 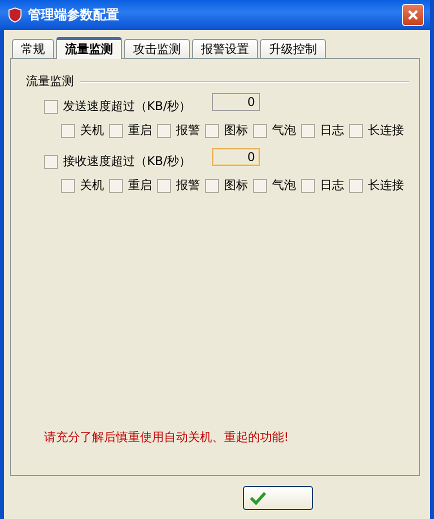 What do you see at coordinates (89, 48) in the screenshot?
I see `tab: 流量监测` at bounding box center [89, 48].